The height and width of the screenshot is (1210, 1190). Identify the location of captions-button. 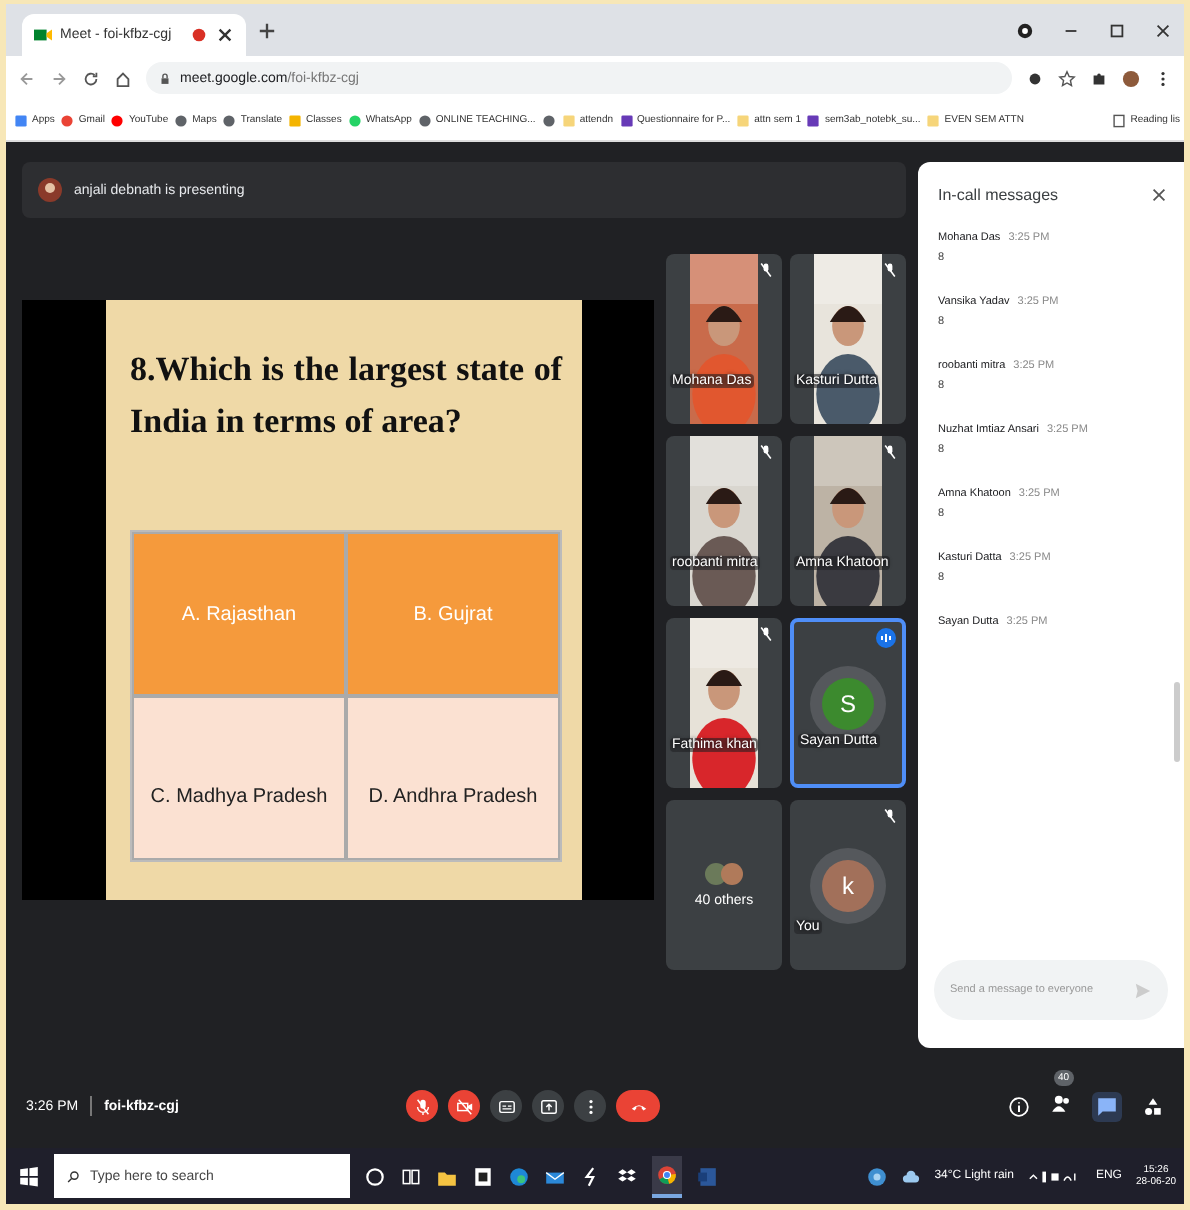
(506, 1106).